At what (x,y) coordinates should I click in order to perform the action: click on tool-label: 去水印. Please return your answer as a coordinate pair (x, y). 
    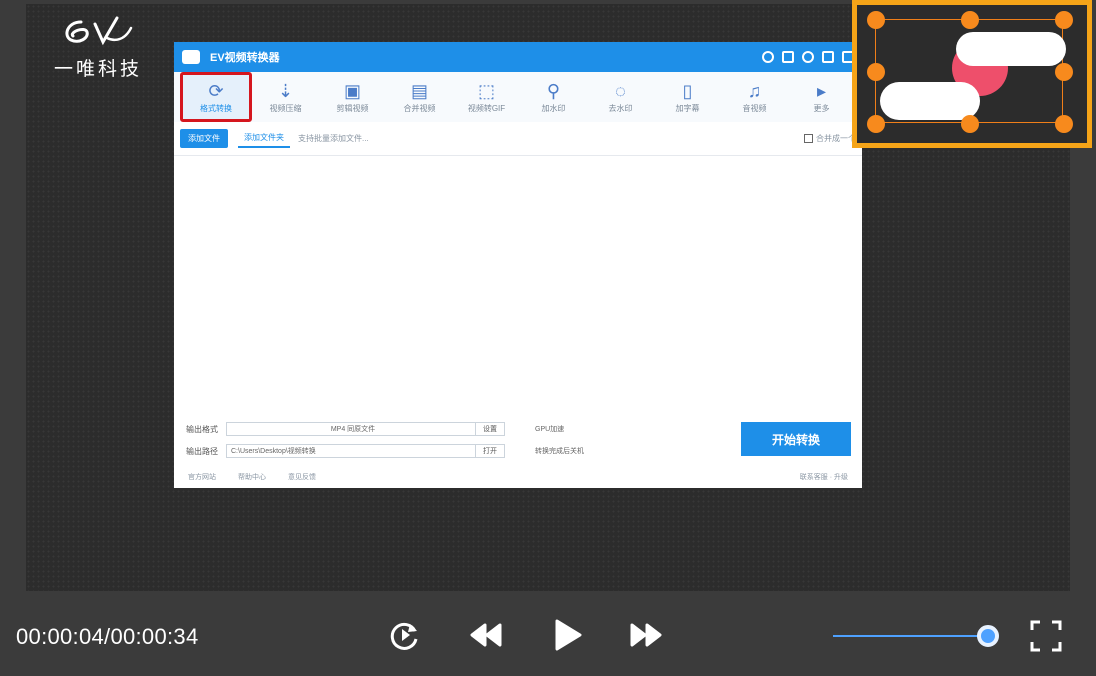
    Looking at the image, I should click on (620, 108).